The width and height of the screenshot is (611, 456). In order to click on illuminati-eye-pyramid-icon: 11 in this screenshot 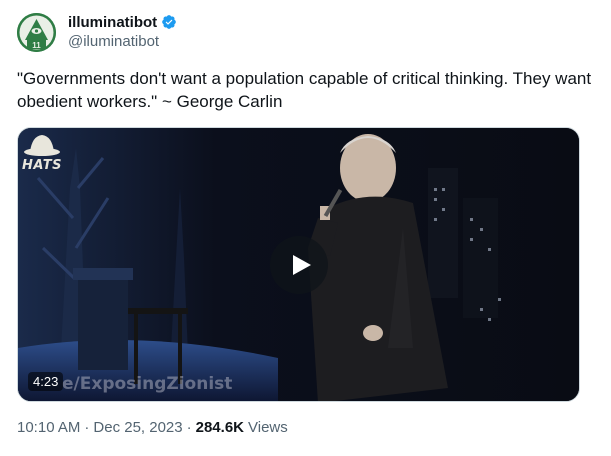, I will do `click(36, 32)`.